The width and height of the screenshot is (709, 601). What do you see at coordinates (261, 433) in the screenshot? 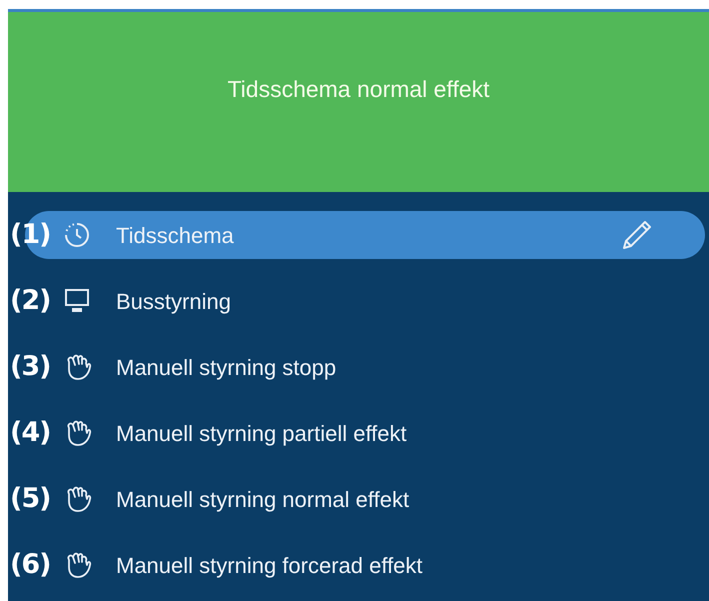
I see `menu-item-label: Manuell styrning partiell effekt` at bounding box center [261, 433].